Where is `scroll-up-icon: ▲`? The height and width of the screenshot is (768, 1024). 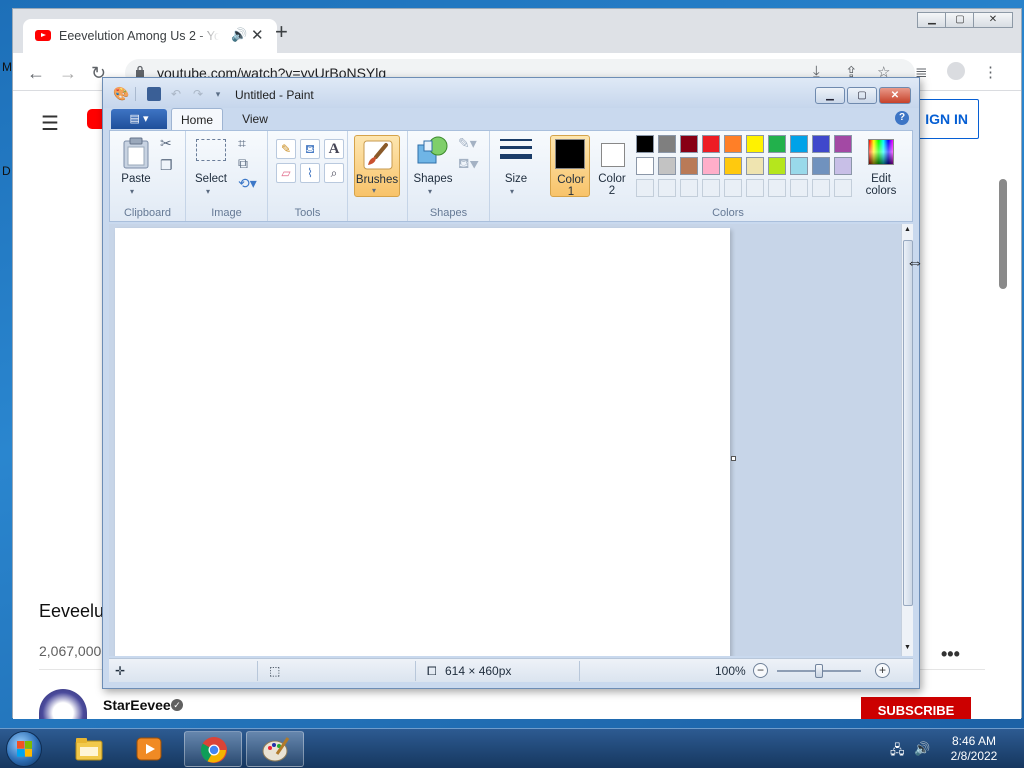 scroll-up-icon: ▲ is located at coordinates (907, 229).